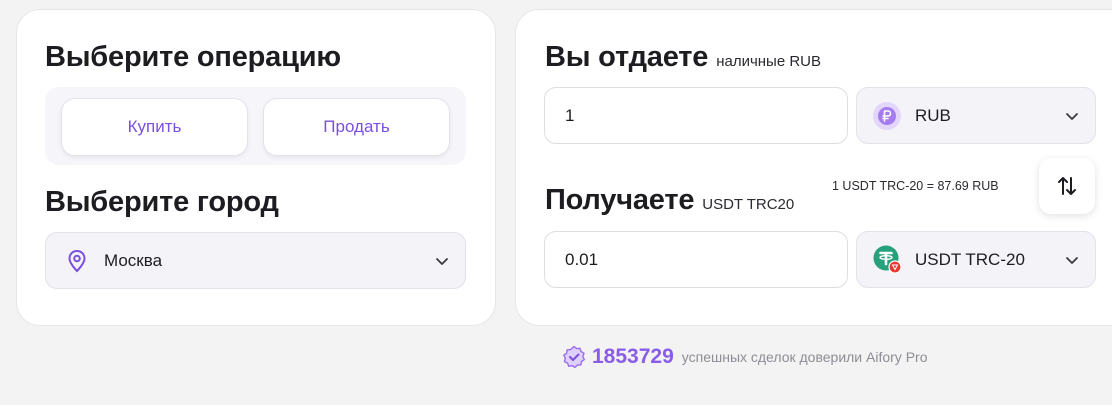  What do you see at coordinates (748, 204) in the screenshot?
I see `receive-subtitle: USDT TRC20` at bounding box center [748, 204].